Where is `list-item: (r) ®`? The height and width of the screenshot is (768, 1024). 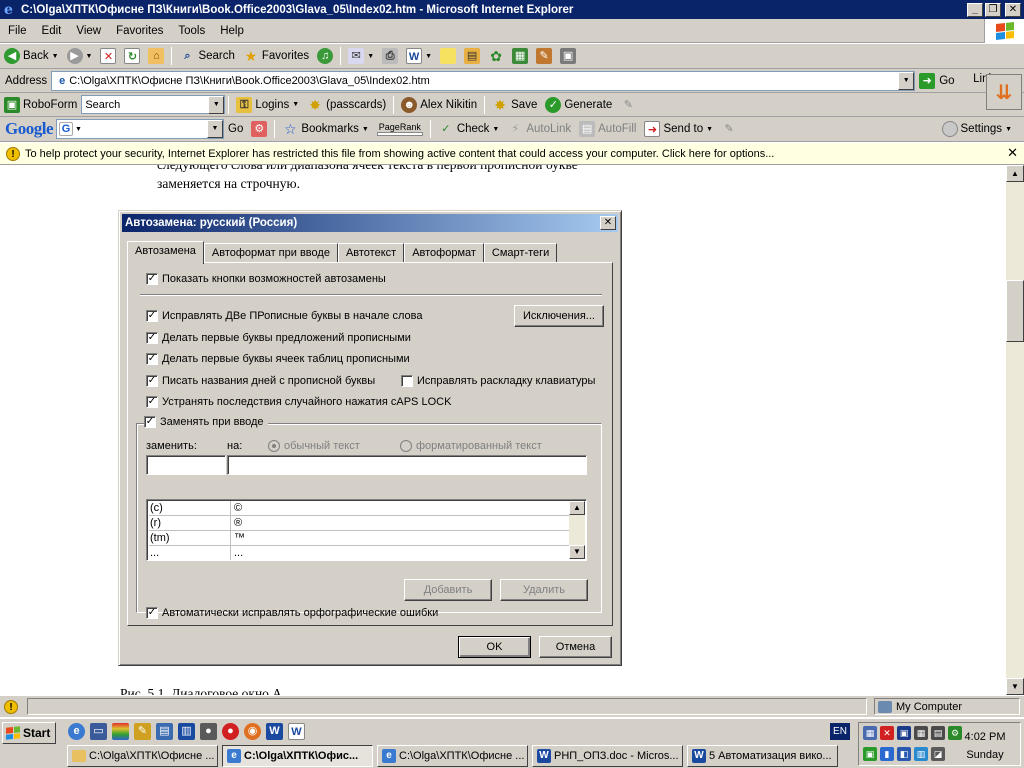 list-item: (r) ® is located at coordinates (360, 523).